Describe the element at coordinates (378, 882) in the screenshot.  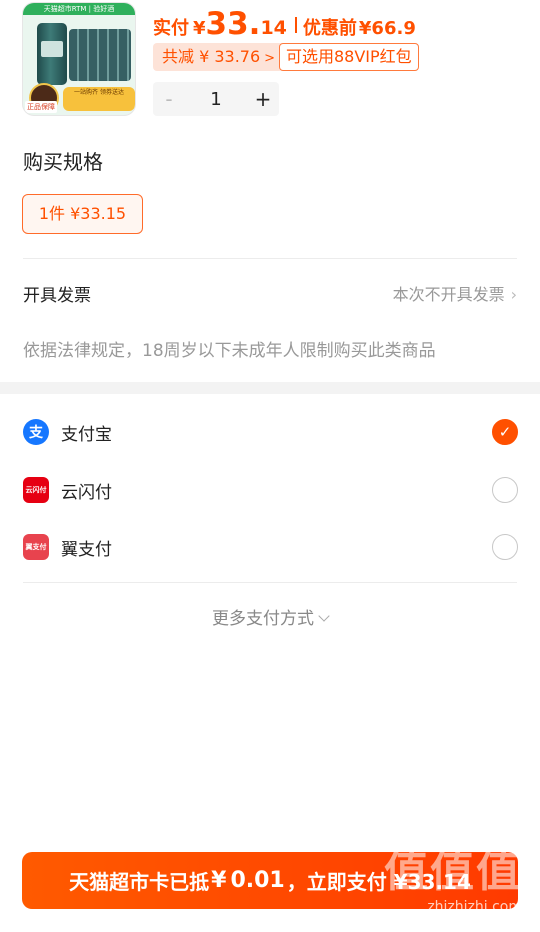
I see `pay-button-suffix: ，立即支付 ¥33.14` at that location.